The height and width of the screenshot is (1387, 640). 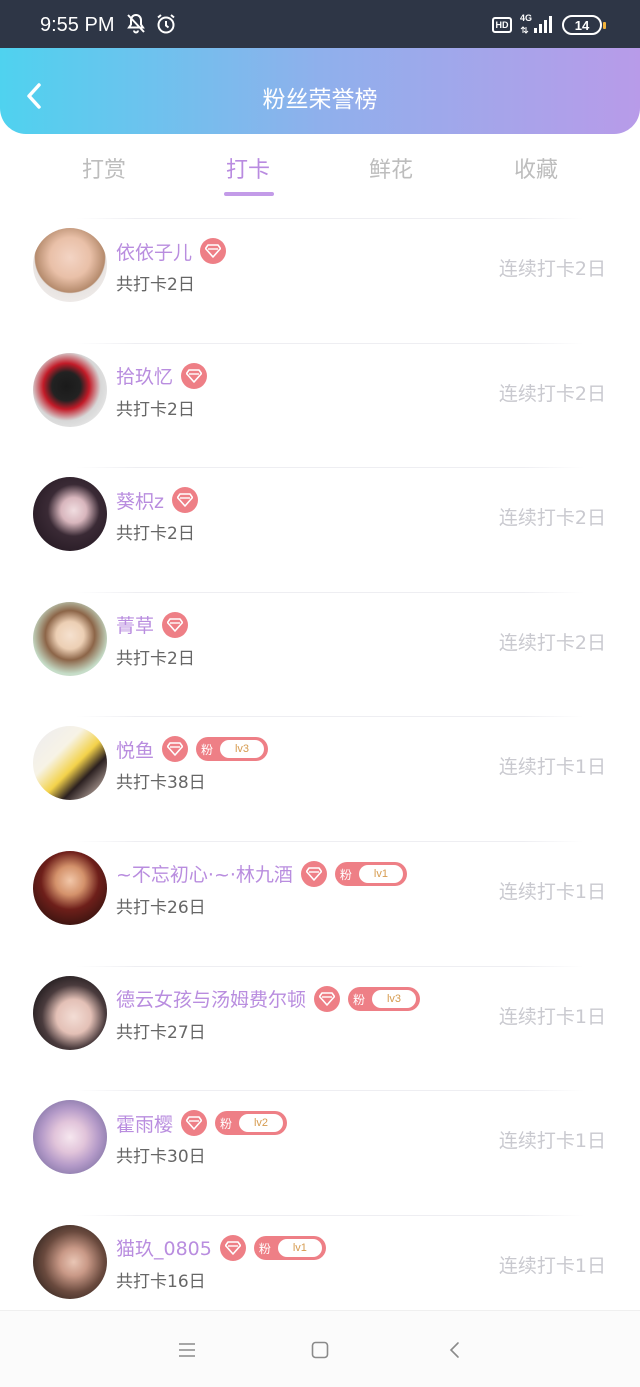 I want to click on system-nav-bar, so click(x=320, y=1348).